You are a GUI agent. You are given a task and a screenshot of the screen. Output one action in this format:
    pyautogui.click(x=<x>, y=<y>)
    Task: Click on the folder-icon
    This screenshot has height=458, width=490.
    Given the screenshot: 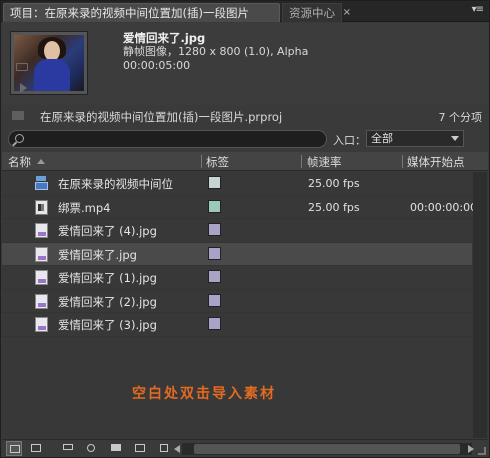 What is the action you would take?
    pyautogui.click(x=18, y=115)
    